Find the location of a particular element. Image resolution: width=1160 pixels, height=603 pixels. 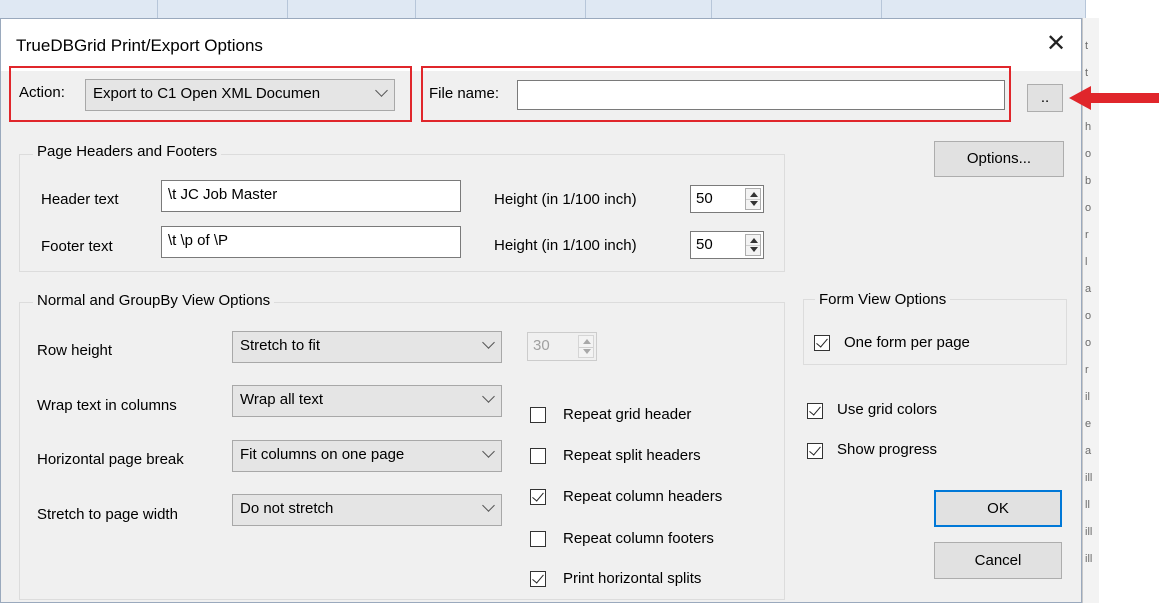

browse-button-label: .. is located at coordinates (1045, 97).